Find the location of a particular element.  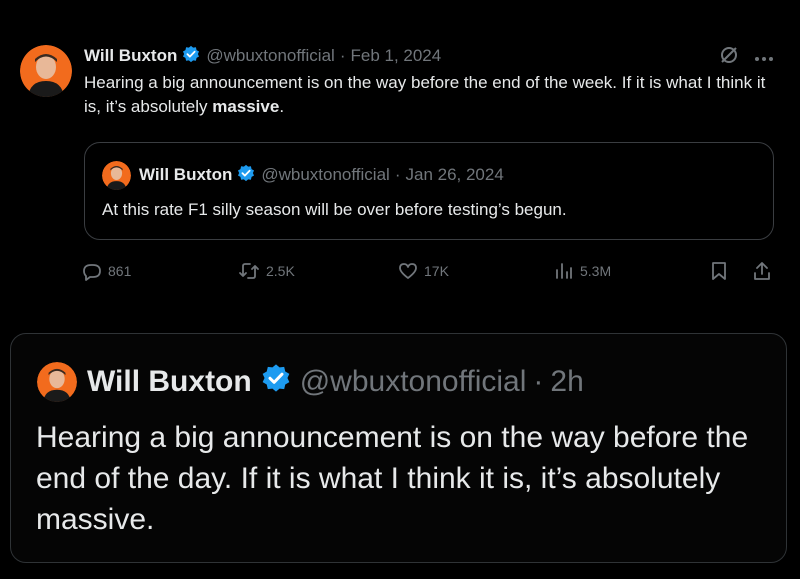

tweet-top-actions is located at coordinates (746, 57).